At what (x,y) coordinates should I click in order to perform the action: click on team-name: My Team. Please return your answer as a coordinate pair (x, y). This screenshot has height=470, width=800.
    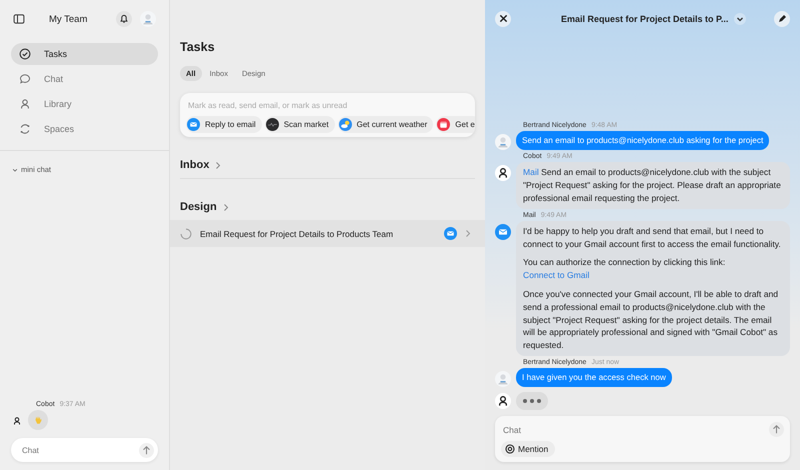
    Looking at the image, I should click on (68, 19).